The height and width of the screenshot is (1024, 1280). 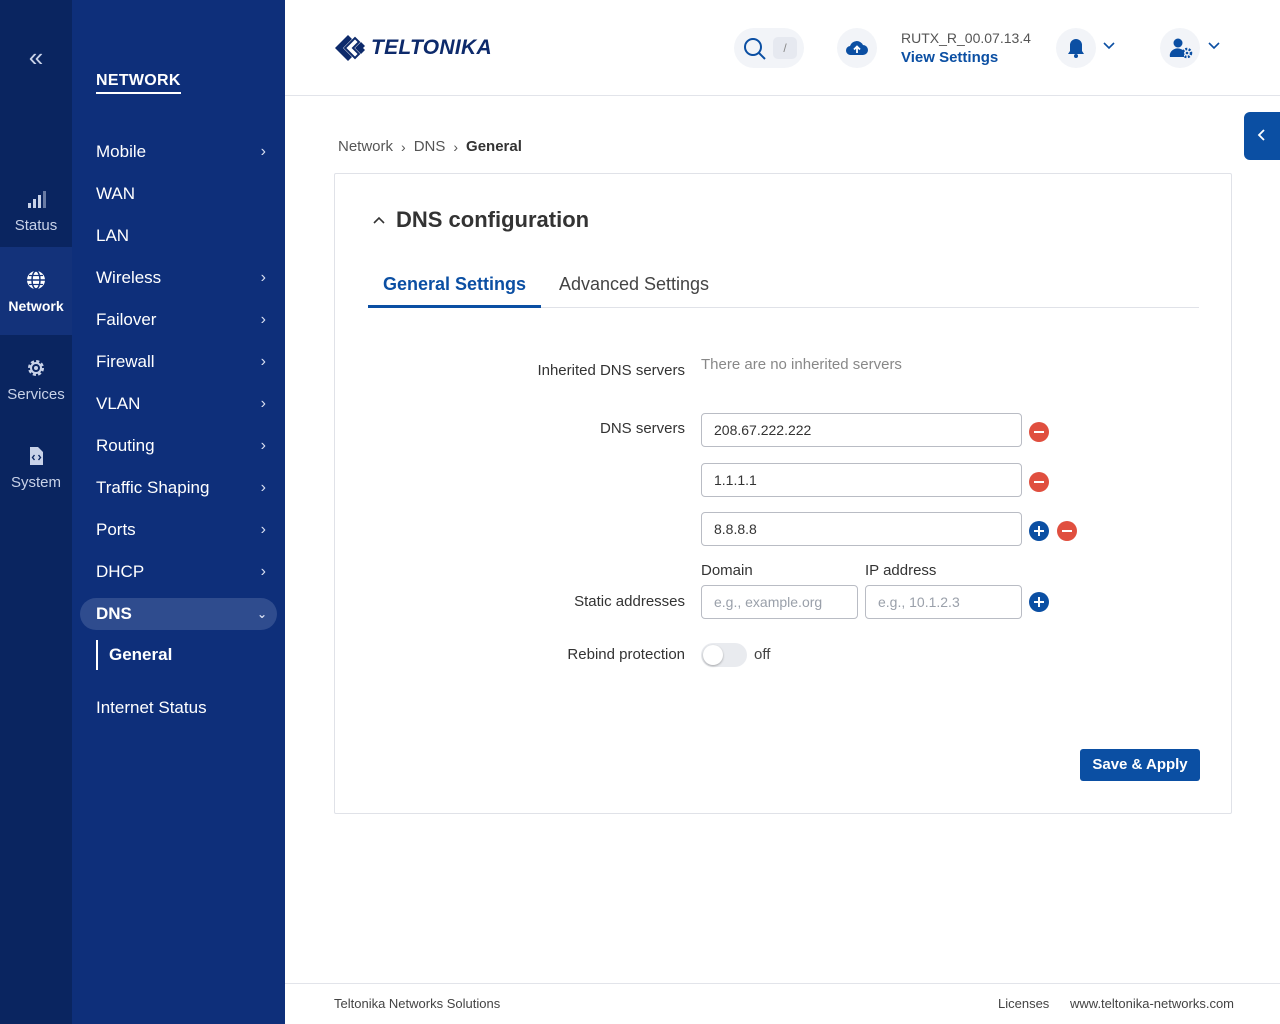 I want to click on gear-icon, so click(x=36, y=368).